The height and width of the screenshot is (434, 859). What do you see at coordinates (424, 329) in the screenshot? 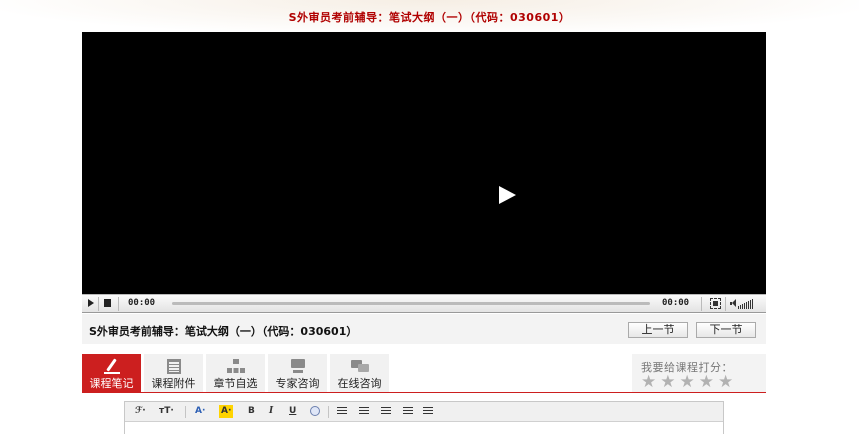
I see `lesson-info-bar: S外审员考前辅导：笔试大纲（一）（代码：030601） 上一节 下一节` at bounding box center [424, 329].